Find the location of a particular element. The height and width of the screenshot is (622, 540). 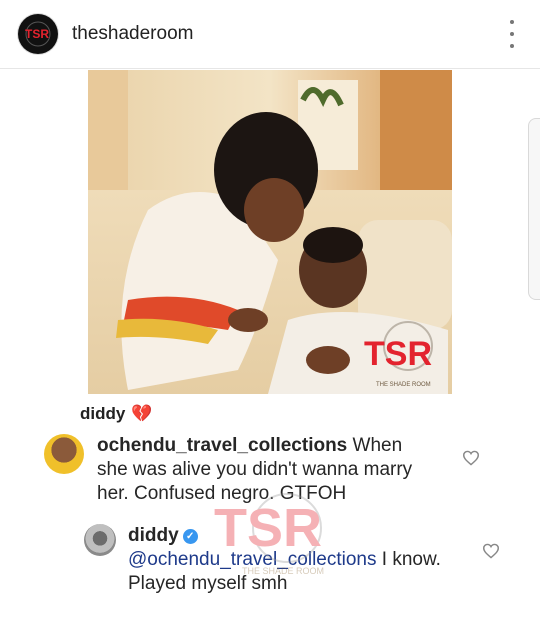

comment-username: ochendu_travel_collections is located at coordinates (222, 445).